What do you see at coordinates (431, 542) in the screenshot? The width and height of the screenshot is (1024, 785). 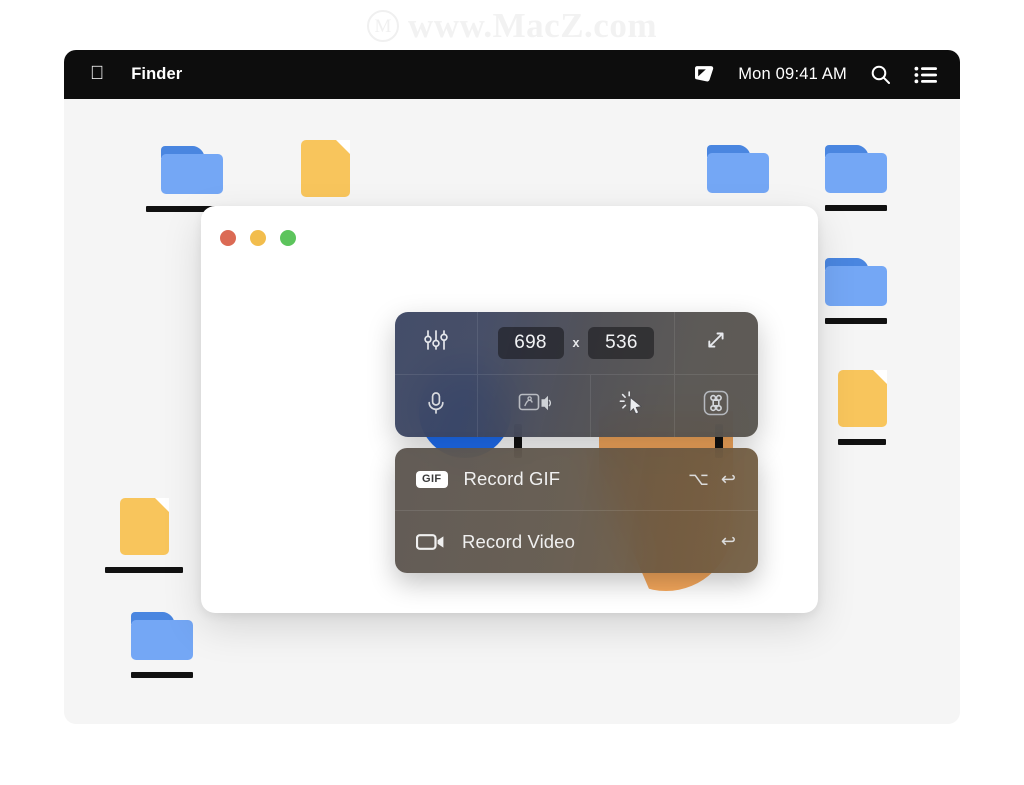 I see `video-camera-icon` at bounding box center [431, 542].